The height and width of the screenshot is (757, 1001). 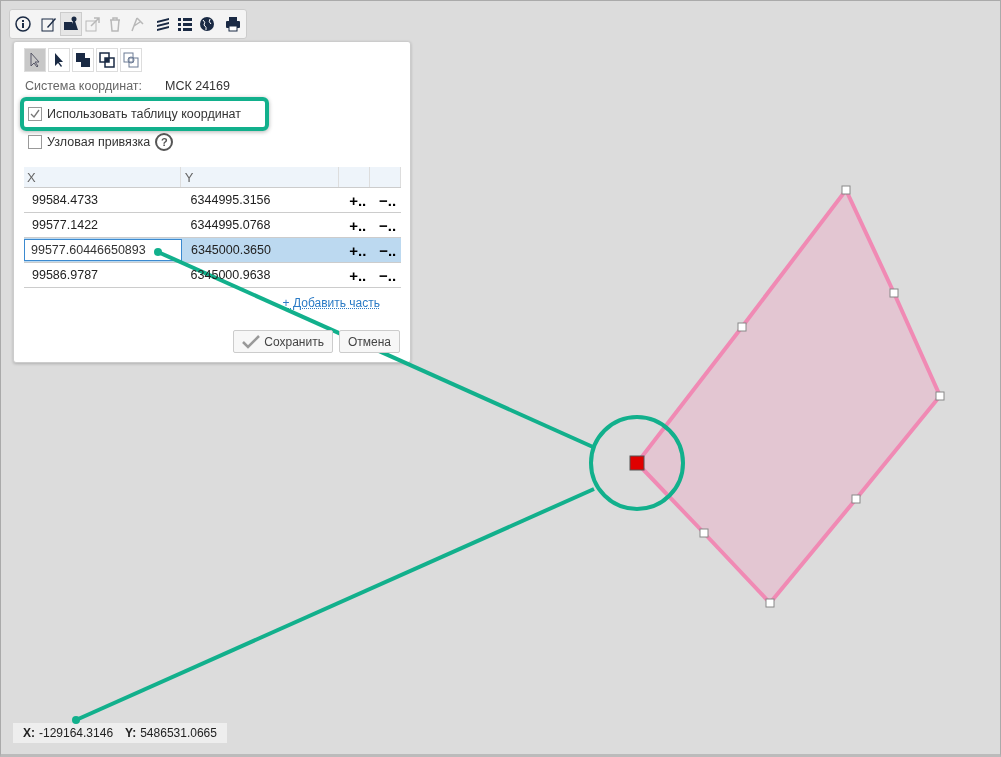 I want to click on printer-icon, so click(x=233, y=24).